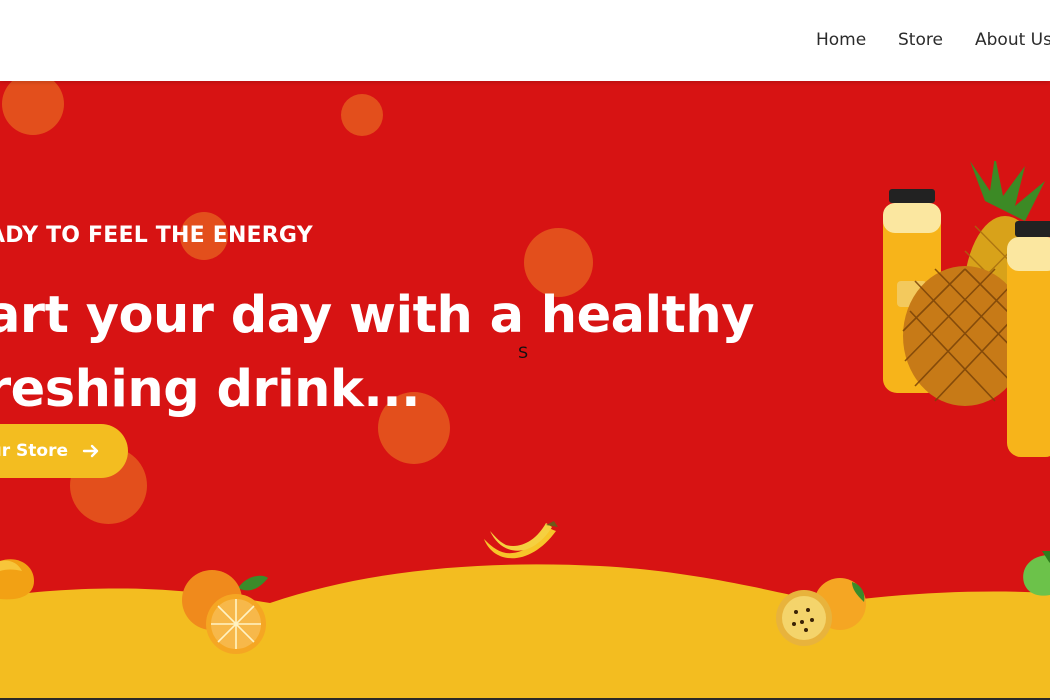 The height and width of the screenshot is (700, 1050). I want to click on stray-character: S, so click(523, 352).